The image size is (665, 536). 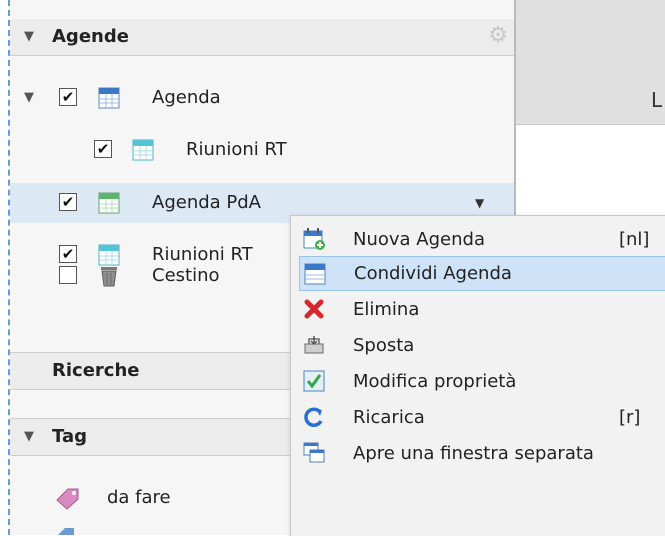 I want to click on section-title: Tag, so click(x=69, y=436).